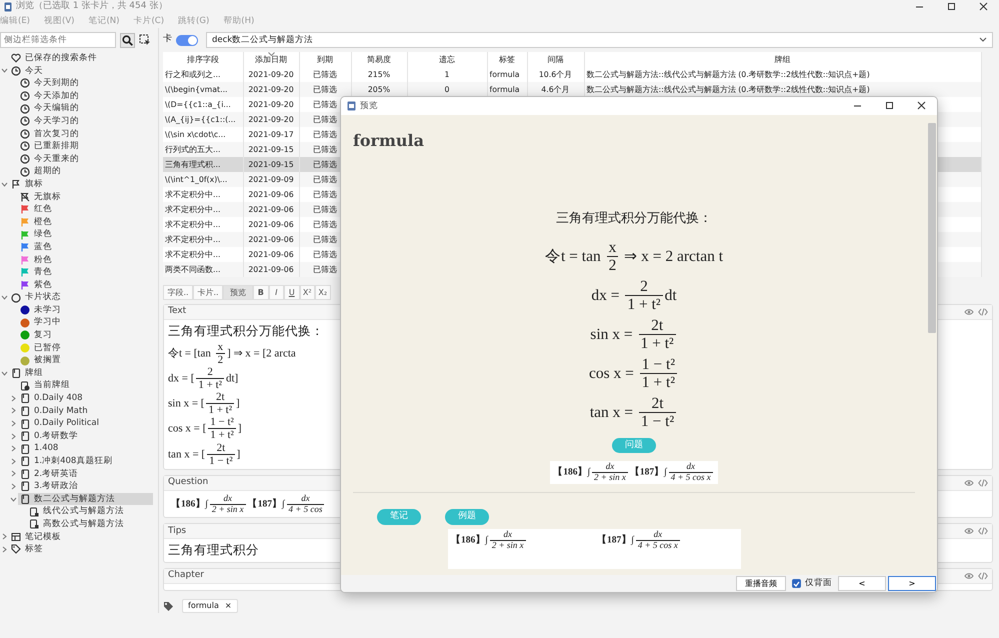  Describe the element at coordinates (228, 606) in the screenshot. I see `remove-tag-button: ×` at that location.